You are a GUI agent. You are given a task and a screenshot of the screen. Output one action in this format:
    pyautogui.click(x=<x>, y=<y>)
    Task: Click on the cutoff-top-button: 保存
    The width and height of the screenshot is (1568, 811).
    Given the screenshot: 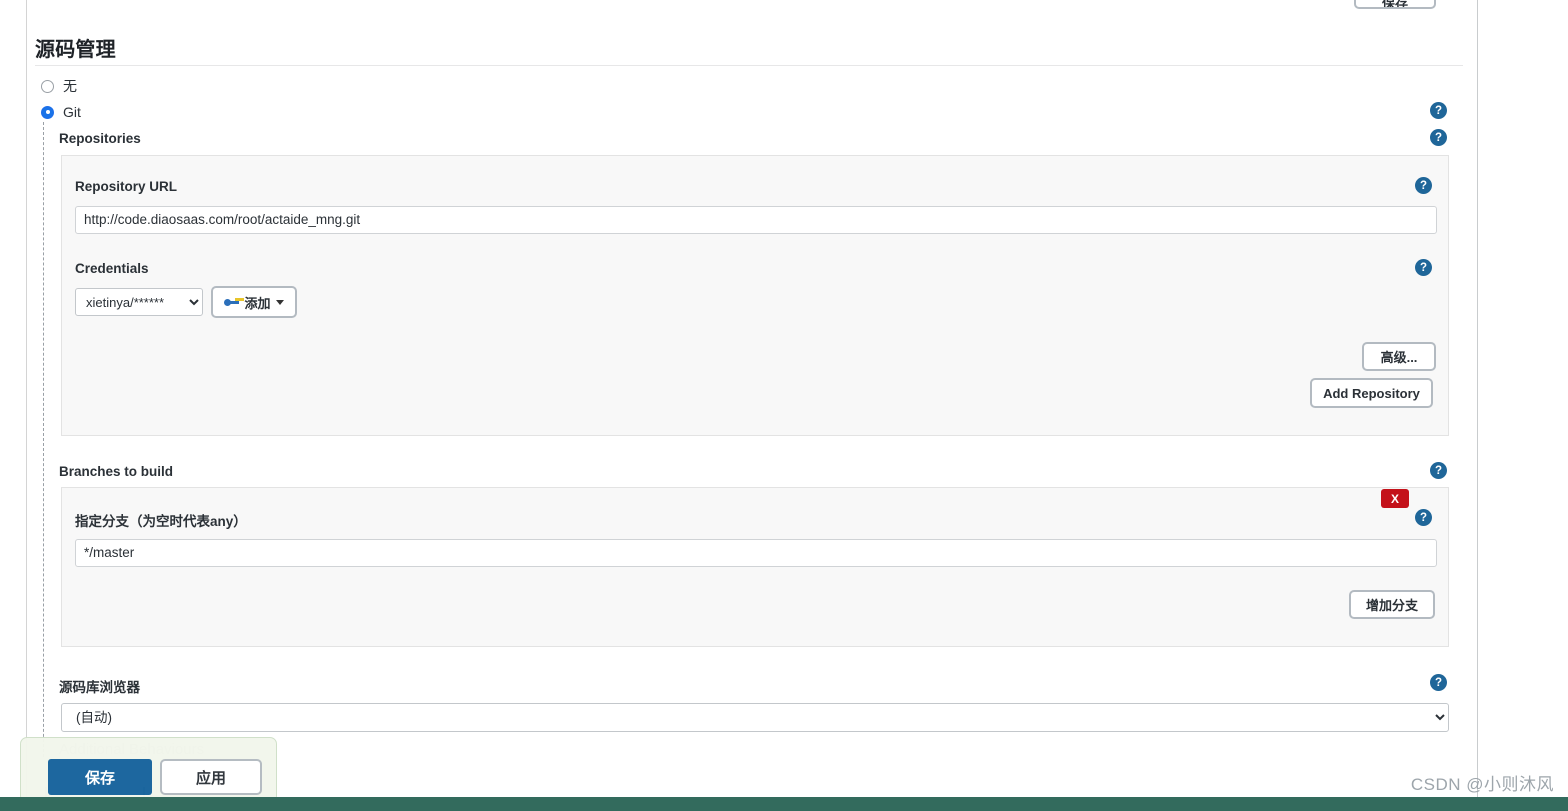 What is the action you would take?
    pyautogui.click(x=1395, y=4)
    